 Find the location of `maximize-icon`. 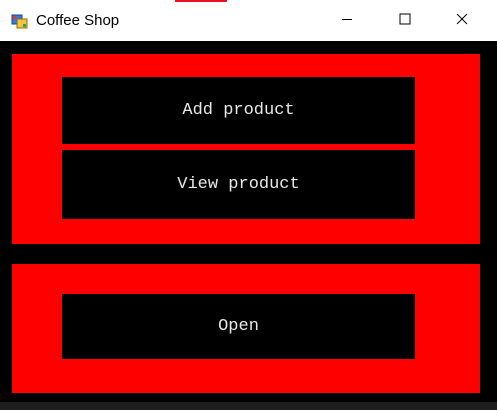

maximize-icon is located at coordinates (405, 21).